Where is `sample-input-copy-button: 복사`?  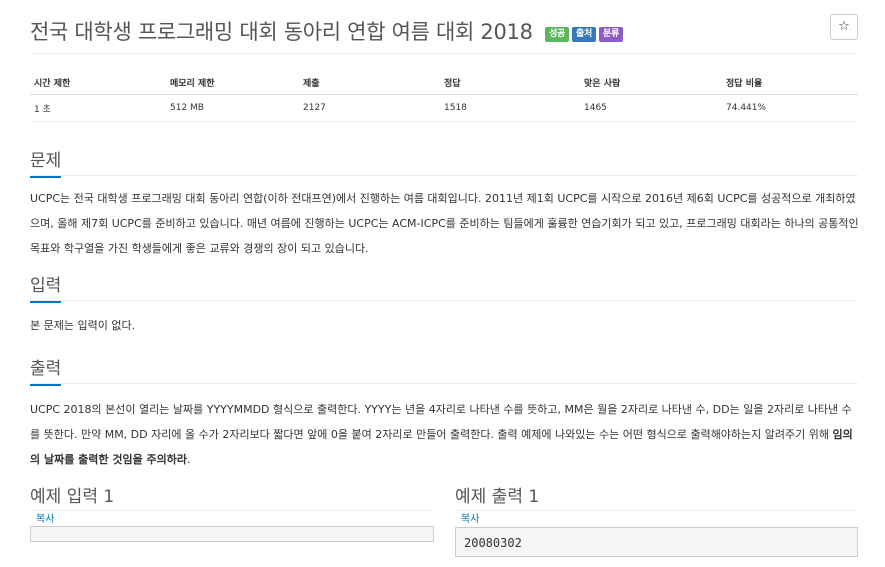 sample-input-copy-button: 복사 is located at coordinates (45, 519).